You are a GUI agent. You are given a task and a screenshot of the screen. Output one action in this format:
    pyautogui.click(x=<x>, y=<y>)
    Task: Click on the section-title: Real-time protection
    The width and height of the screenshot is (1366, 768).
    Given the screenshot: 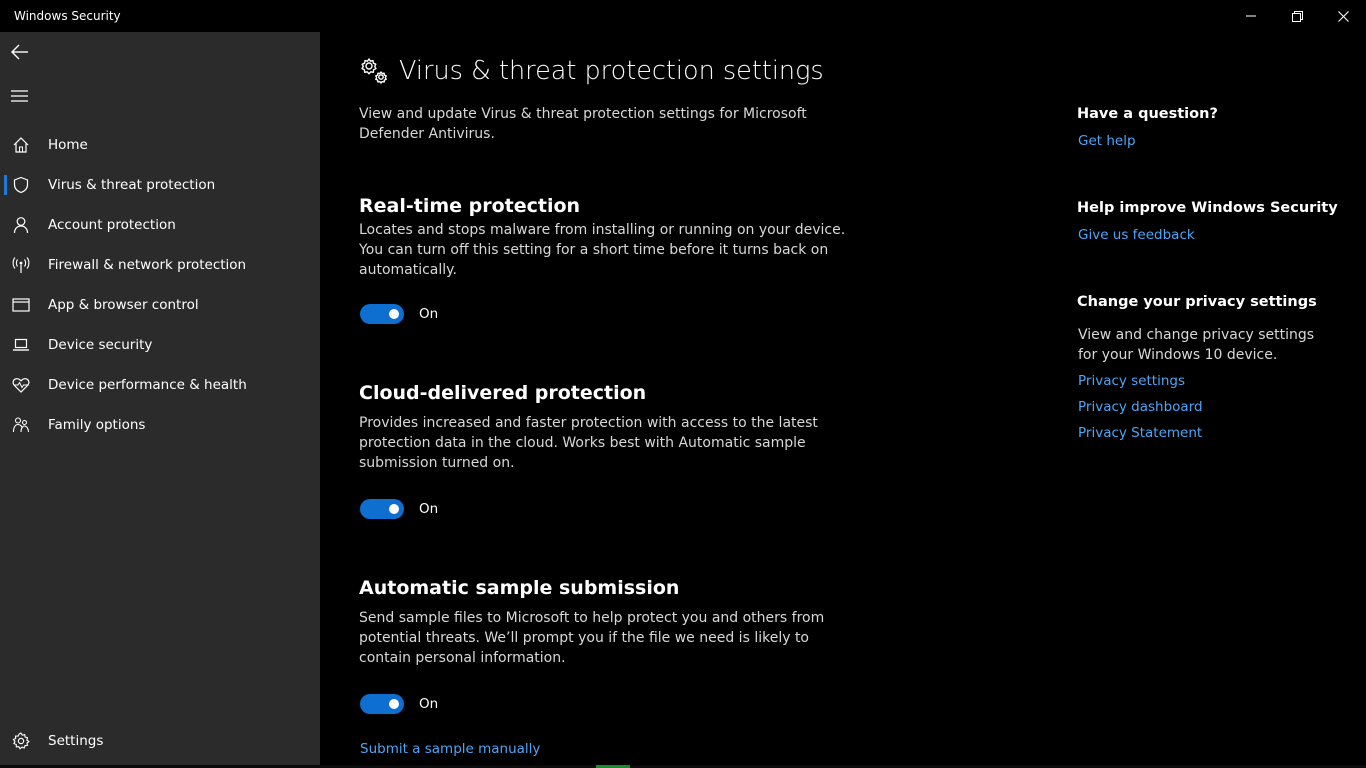 What is the action you would take?
    pyautogui.click(x=470, y=206)
    